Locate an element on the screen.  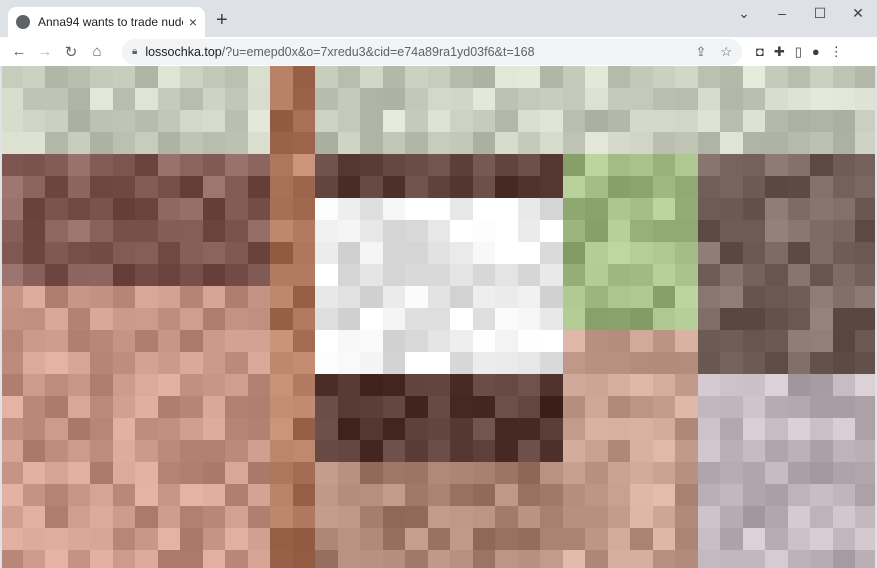
menu-icon: ⋮ is located at coordinates (836, 52).